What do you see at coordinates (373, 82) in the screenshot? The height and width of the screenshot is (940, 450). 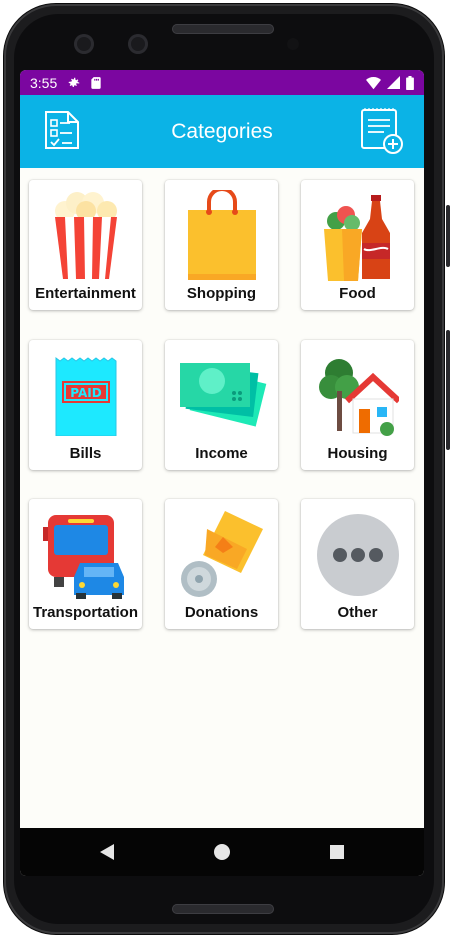 I see `wifi-icon` at bounding box center [373, 82].